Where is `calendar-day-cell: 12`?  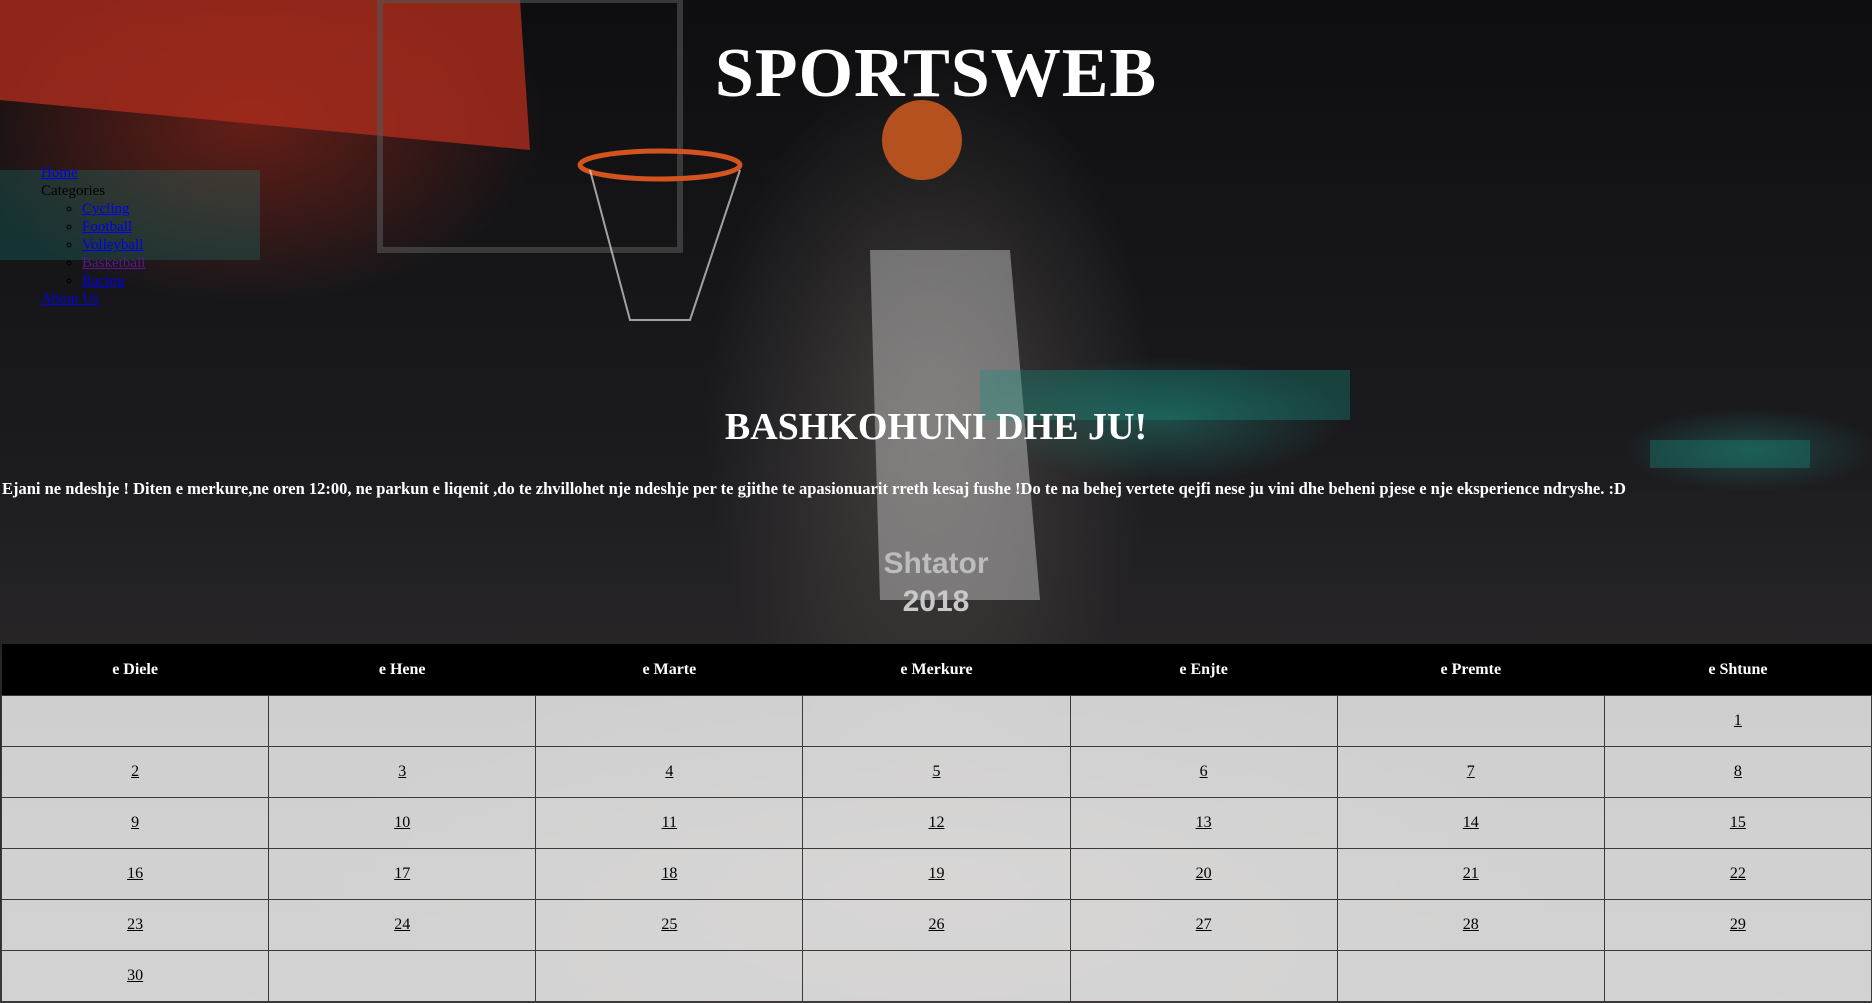 calendar-day-cell: 12 is located at coordinates (936, 823).